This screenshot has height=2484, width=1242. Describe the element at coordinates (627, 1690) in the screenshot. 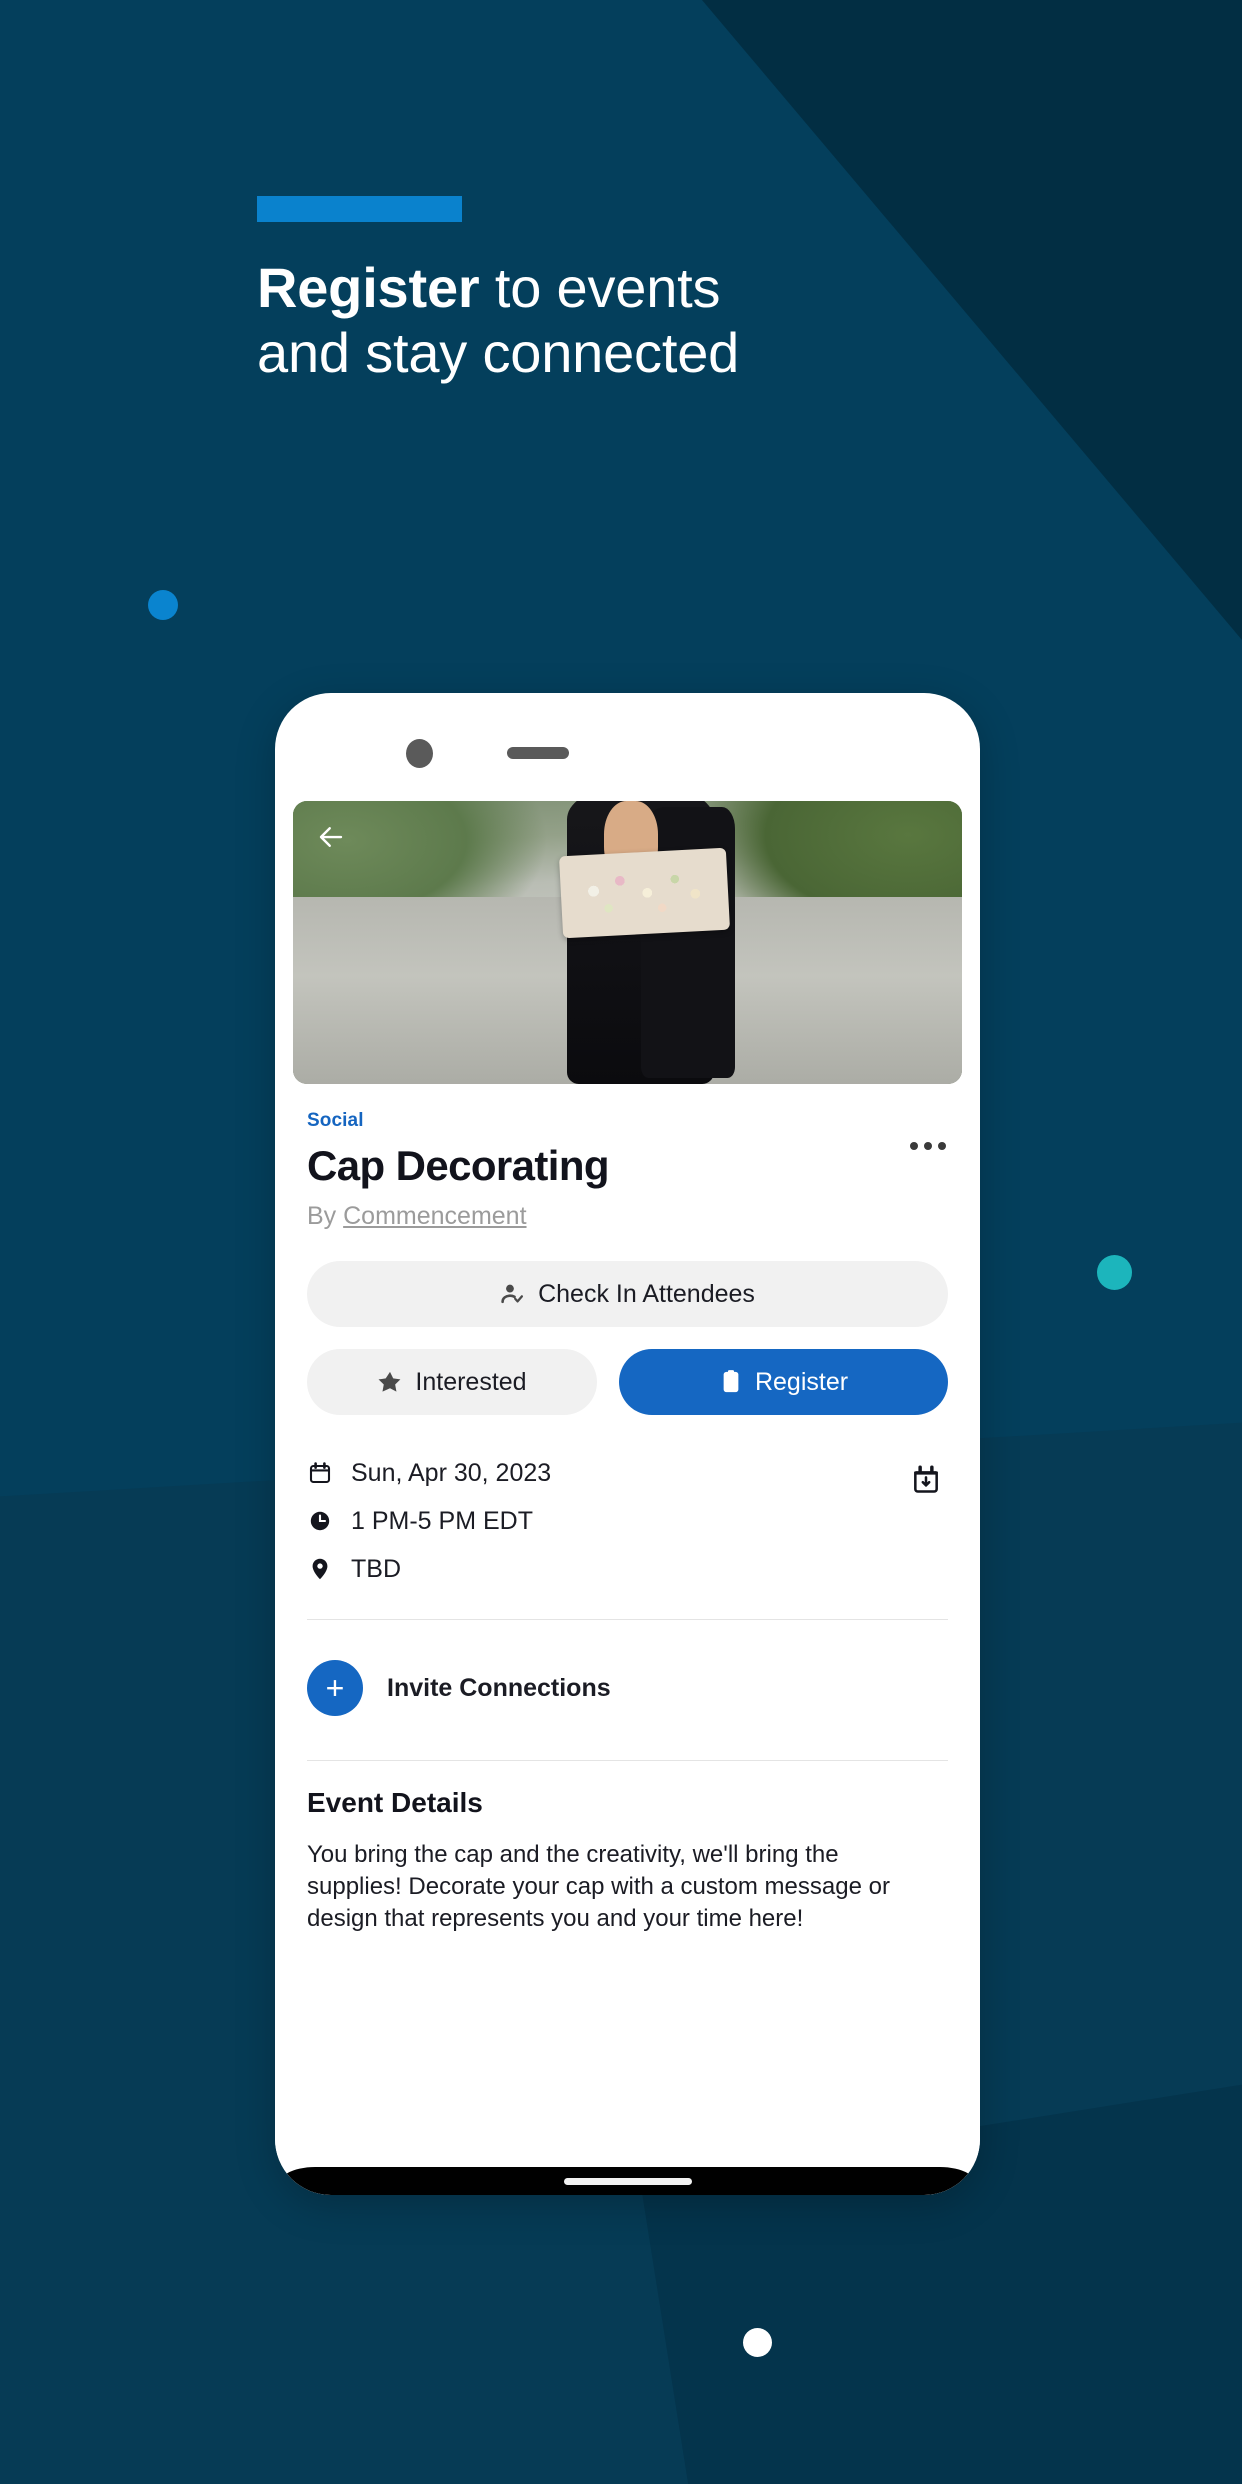

I see `invite-connections-button: + Invite Connections` at that location.